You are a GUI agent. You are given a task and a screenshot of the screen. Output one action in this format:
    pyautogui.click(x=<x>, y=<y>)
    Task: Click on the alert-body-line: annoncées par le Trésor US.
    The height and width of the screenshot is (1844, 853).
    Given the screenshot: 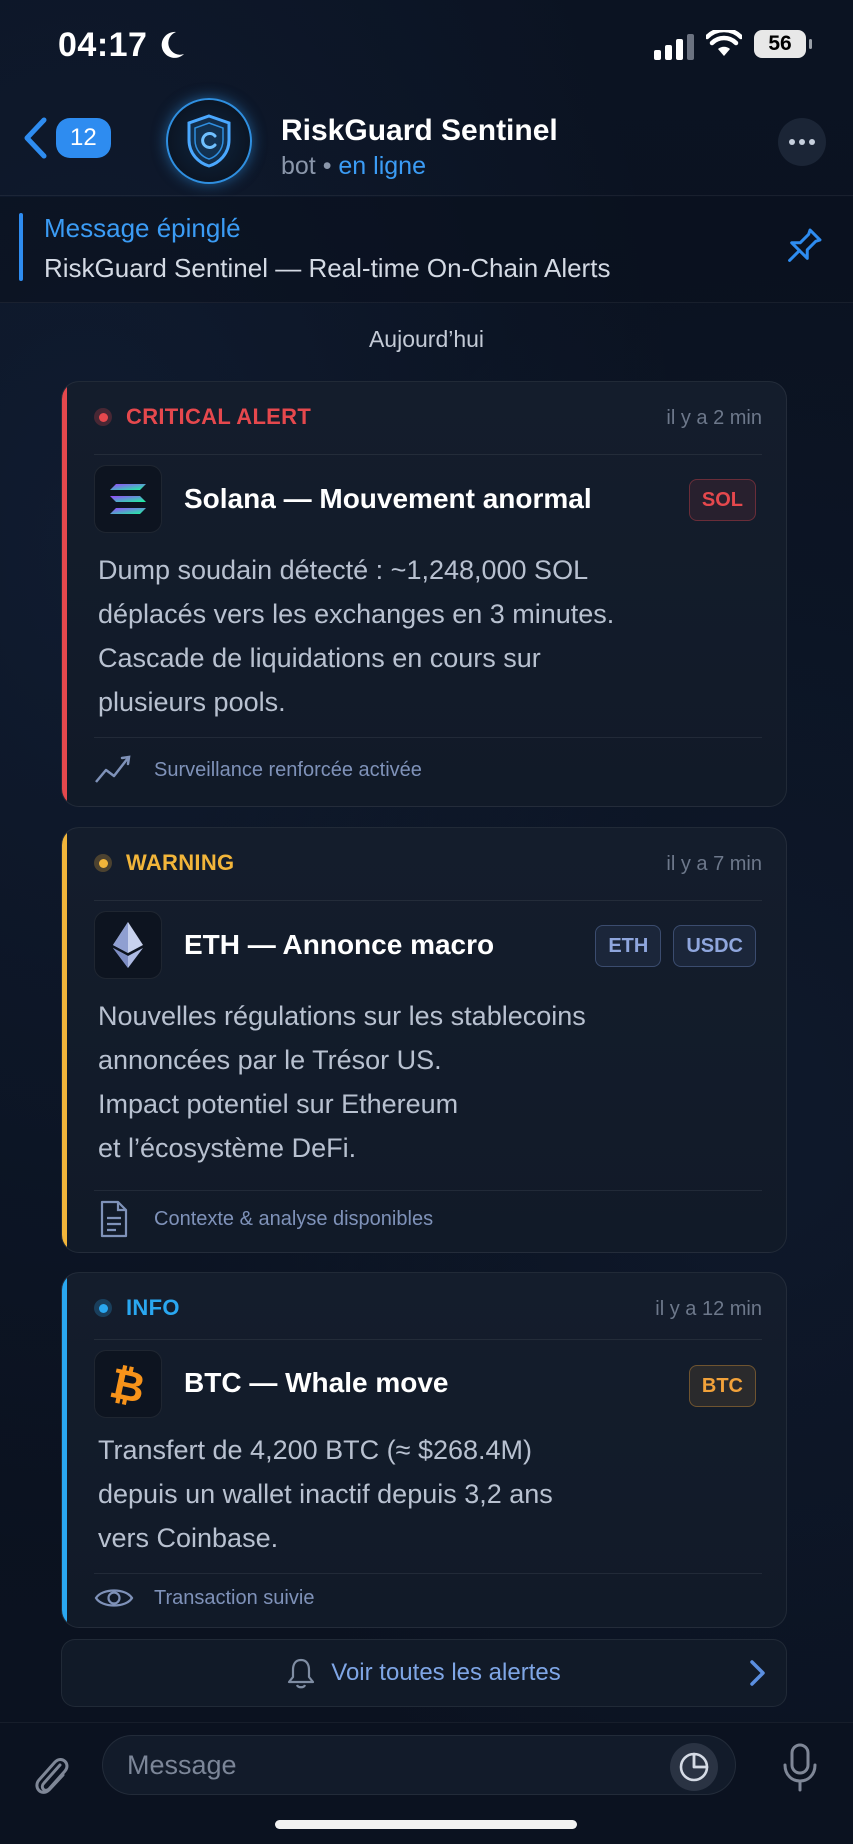 What is the action you would take?
    pyautogui.click(x=270, y=1060)
    